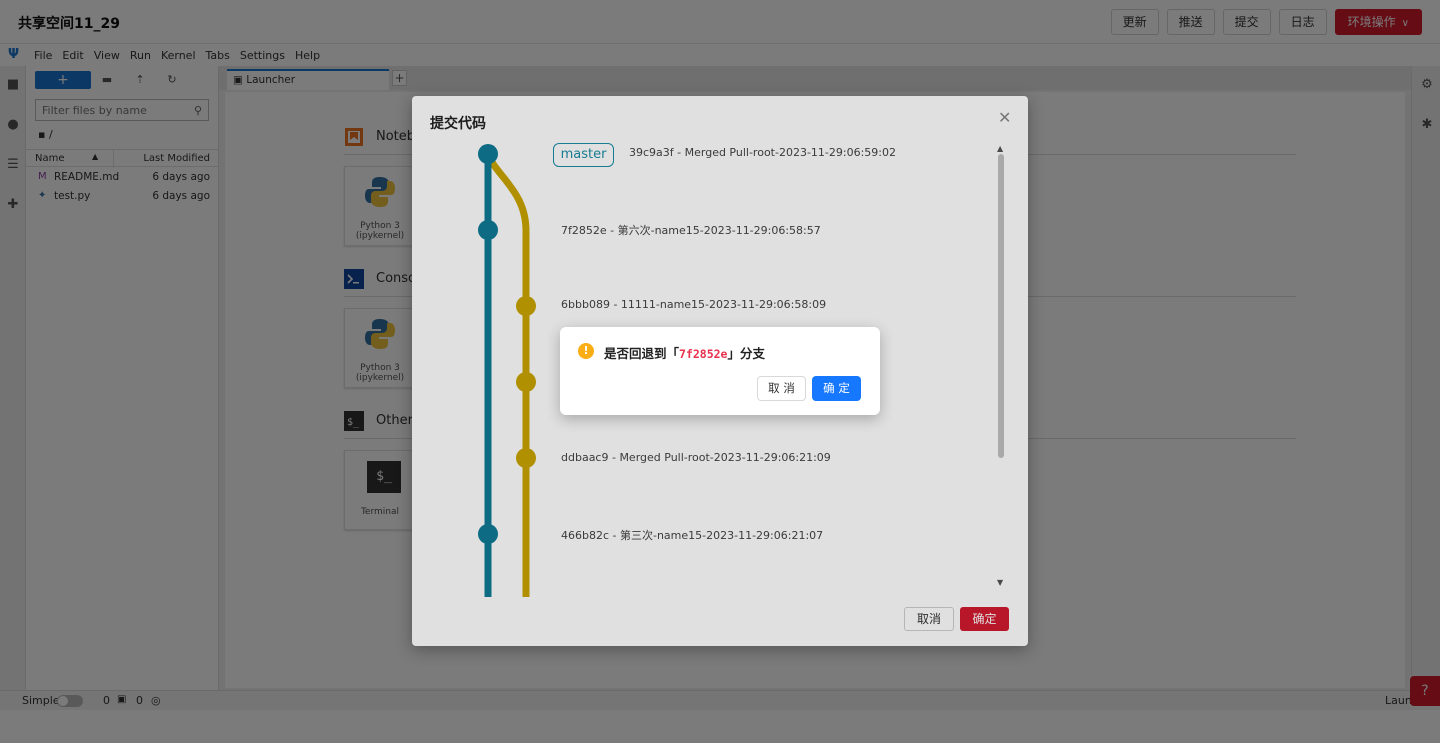 This screenshot has height=743, width=1440. Describe the element at coordinates (720, 371) in the screenshot. I see `rollback-confirm-modal: ! 是否回退到「7f2852e」分支 取 消 确 定` at that location.